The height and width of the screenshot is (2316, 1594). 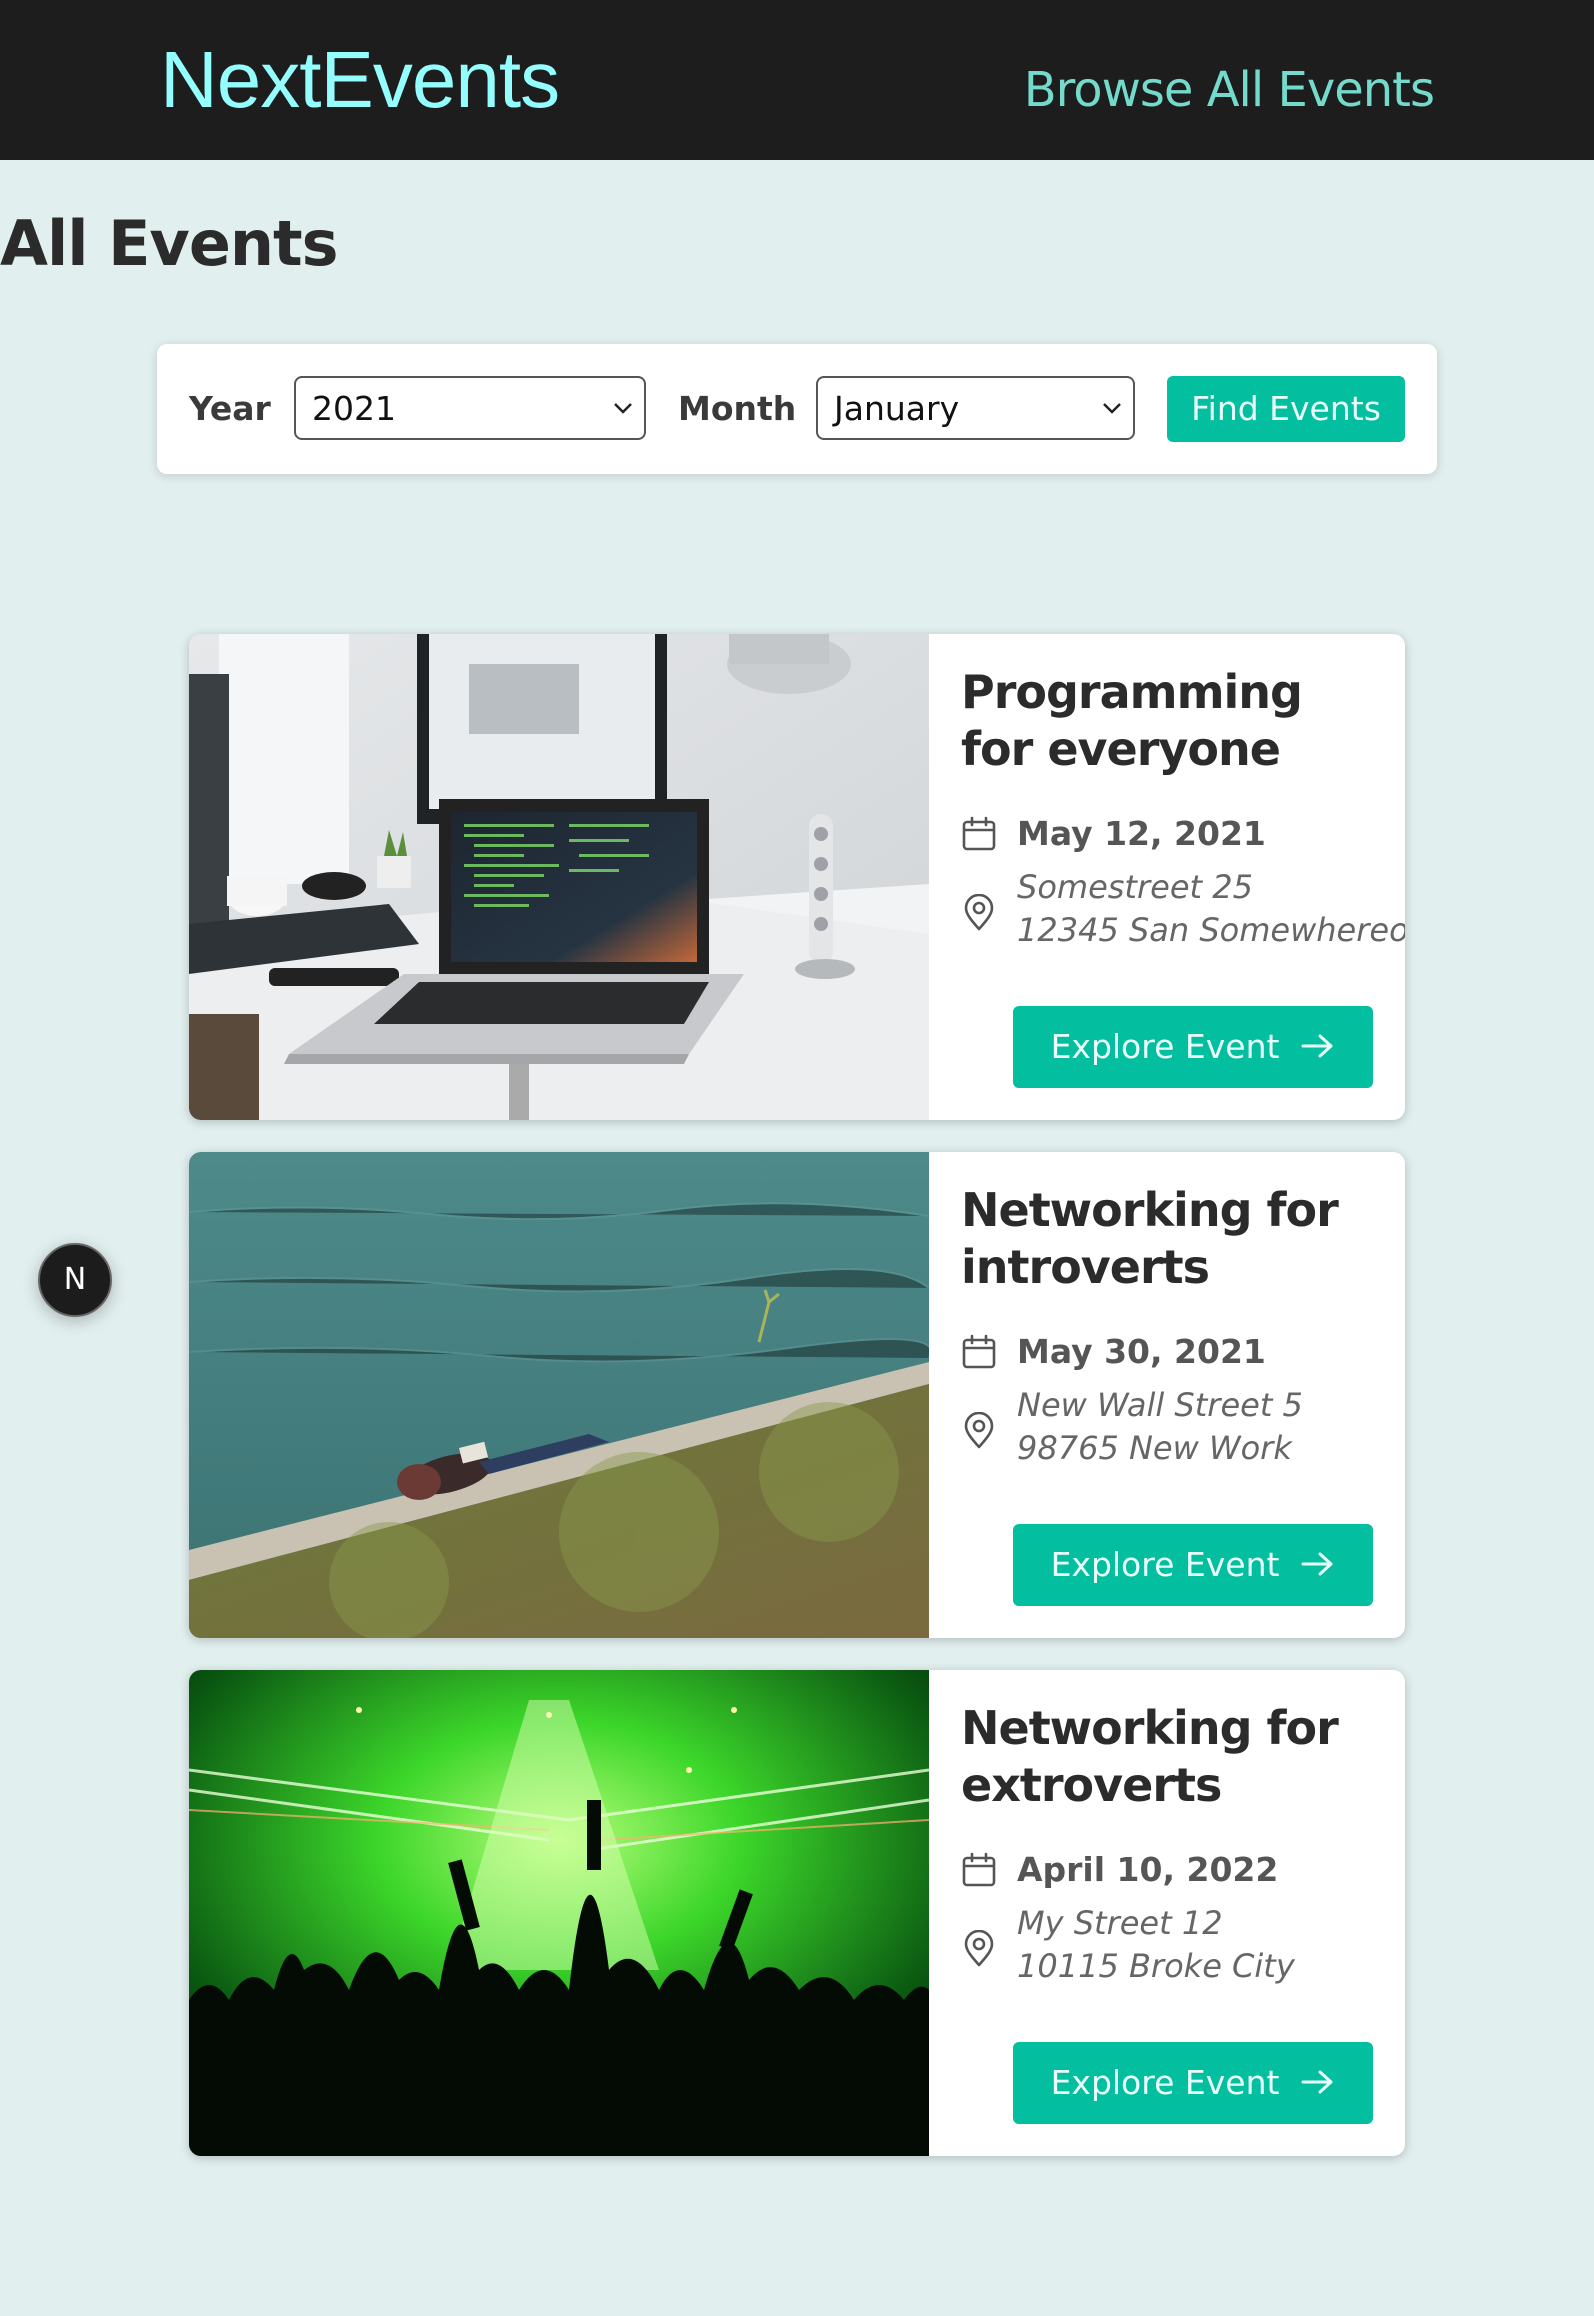 What do you see at coordinates (559, 877) in the screenshot?
I see `event-image-laptop` at bounding box center [559, 877].